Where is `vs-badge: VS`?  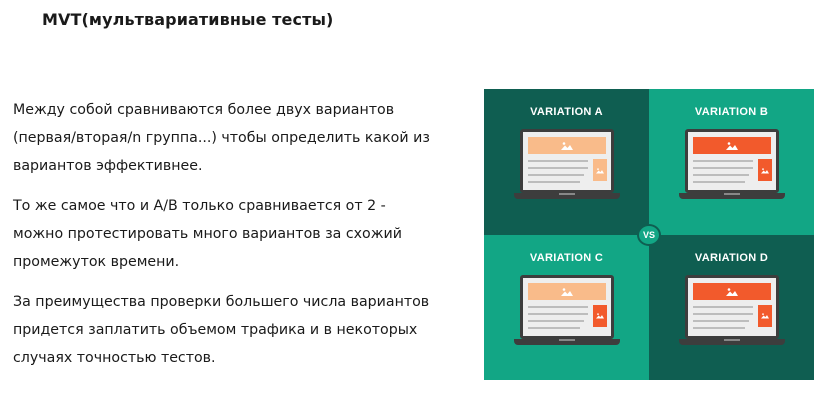 vs-badge: VS is located at coordinates (649, 235).